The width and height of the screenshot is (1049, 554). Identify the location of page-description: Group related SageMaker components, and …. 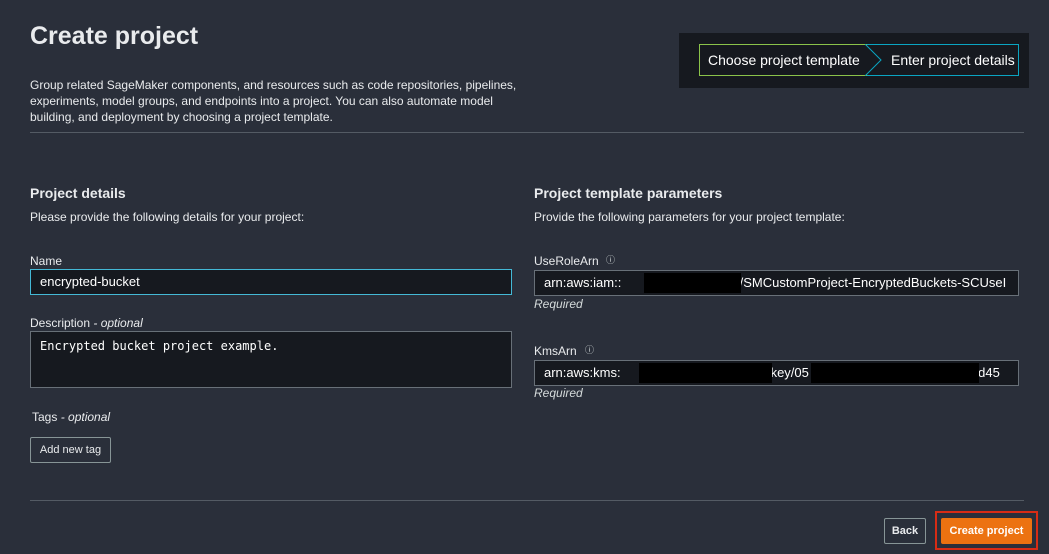
(273, 101).